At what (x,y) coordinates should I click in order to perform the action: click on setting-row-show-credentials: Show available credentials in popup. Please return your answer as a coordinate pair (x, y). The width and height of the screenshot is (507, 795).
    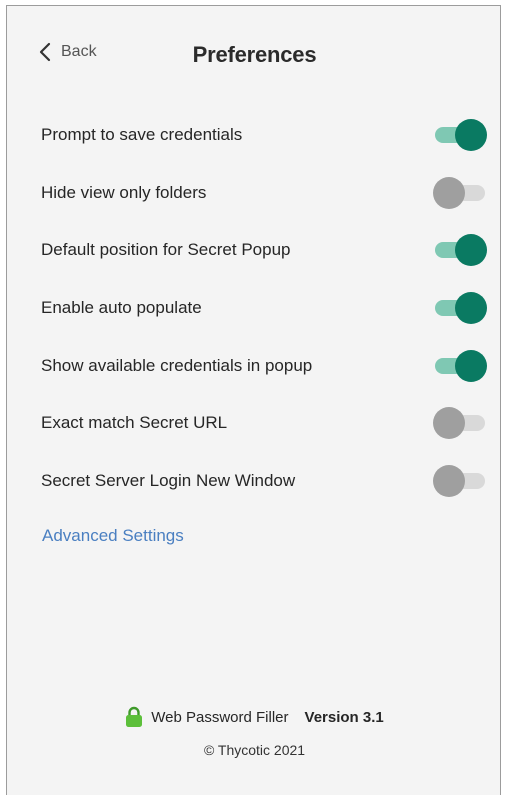
    Looking at the image, I should click on (264, 366).